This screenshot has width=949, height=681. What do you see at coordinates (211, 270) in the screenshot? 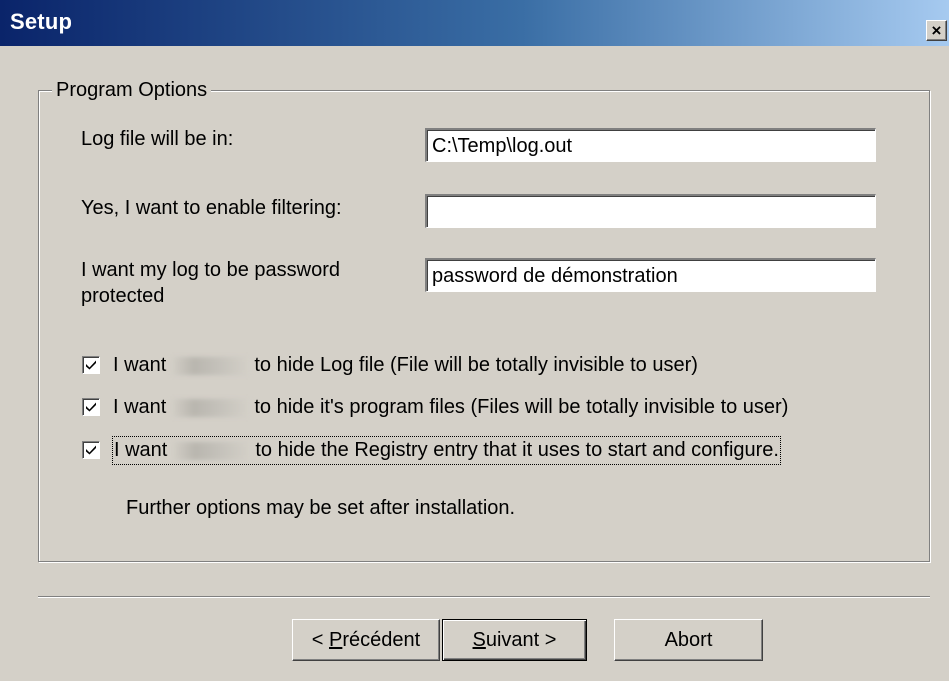
I see `password-label-line1: I want my log to be password` at bounding box center [211, 270].